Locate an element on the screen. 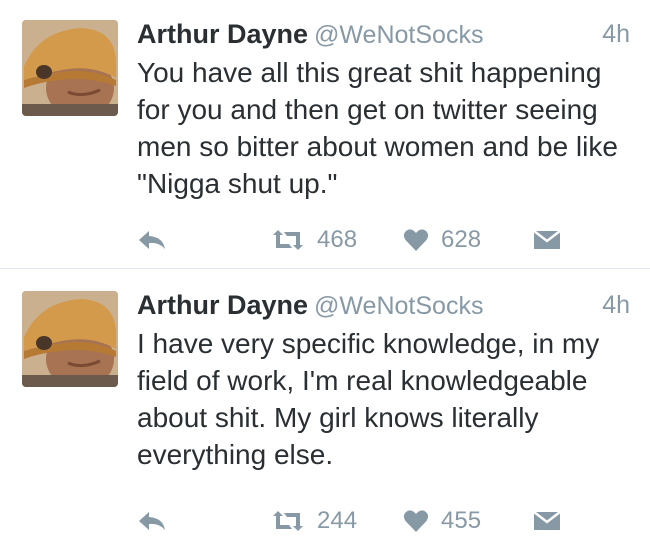  tweet-actions: 468 628 is located at coordinates (352, 240).